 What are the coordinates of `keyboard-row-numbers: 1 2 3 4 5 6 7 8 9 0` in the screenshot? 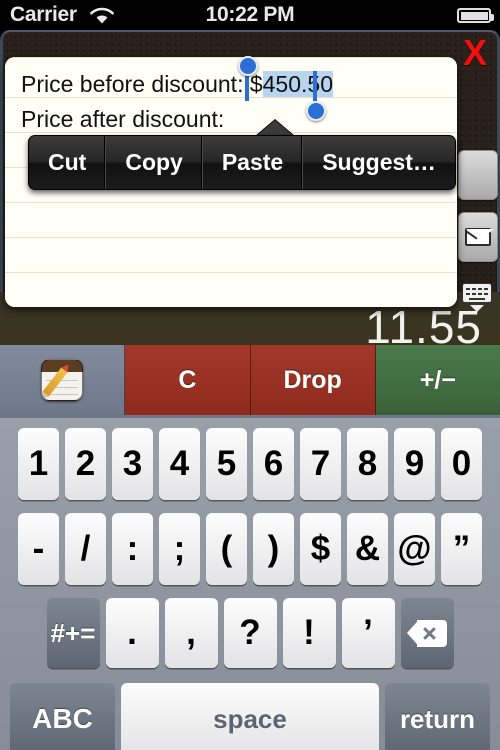 It's located at (250, 464).